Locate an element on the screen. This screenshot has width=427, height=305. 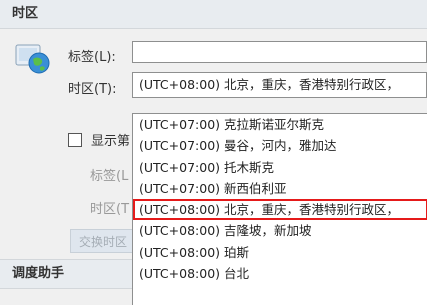
dropdown-item: (UTC+07:00) 克拉斯诺亚尔斯克 is located at coordinates (280, 124).